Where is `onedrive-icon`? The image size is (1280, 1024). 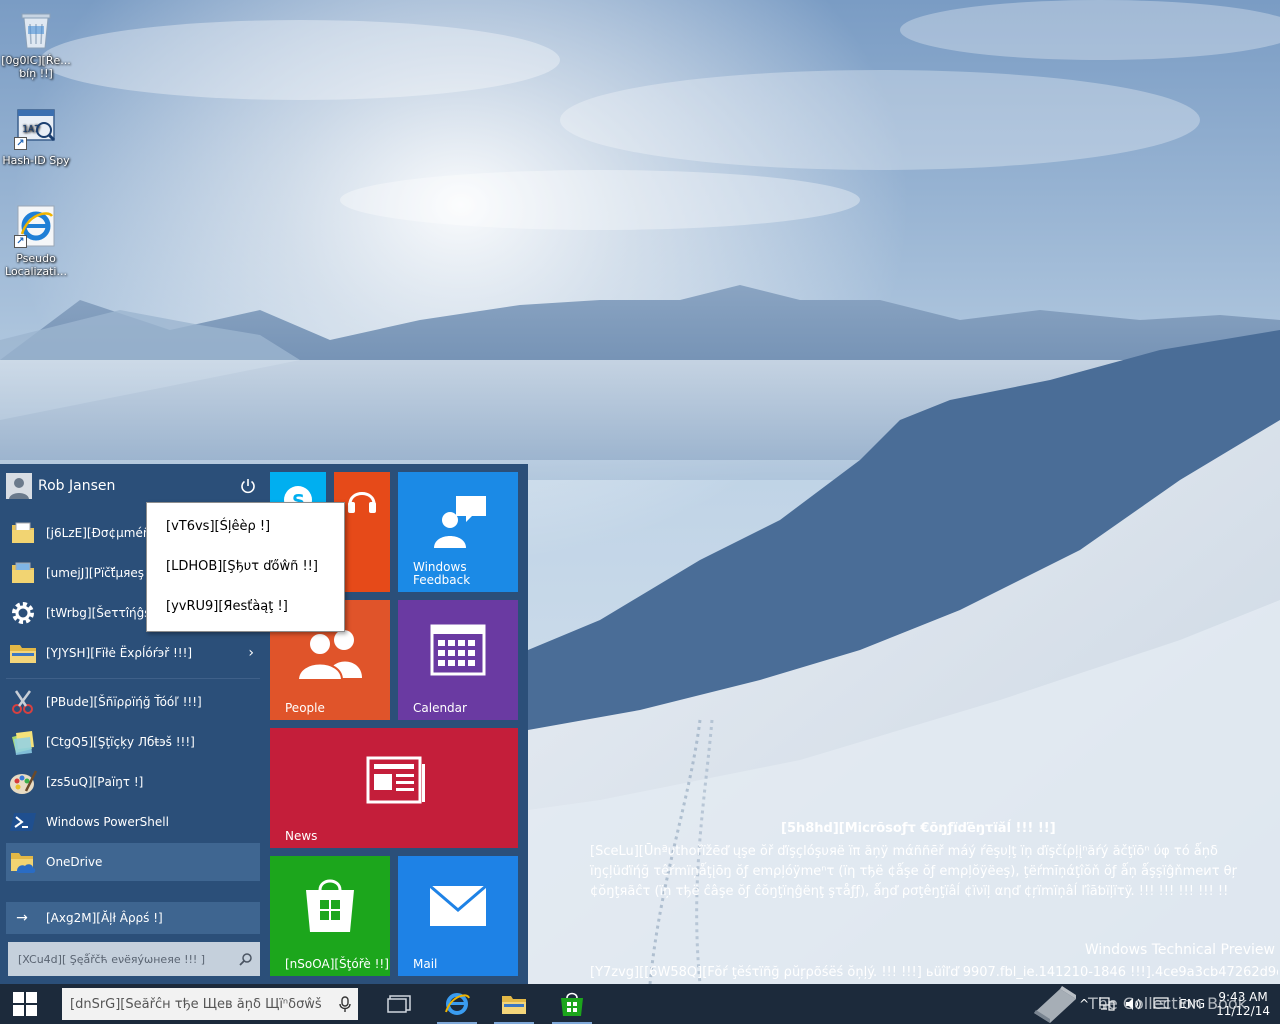 onedrive-icon is located at coordinates (23, 862).